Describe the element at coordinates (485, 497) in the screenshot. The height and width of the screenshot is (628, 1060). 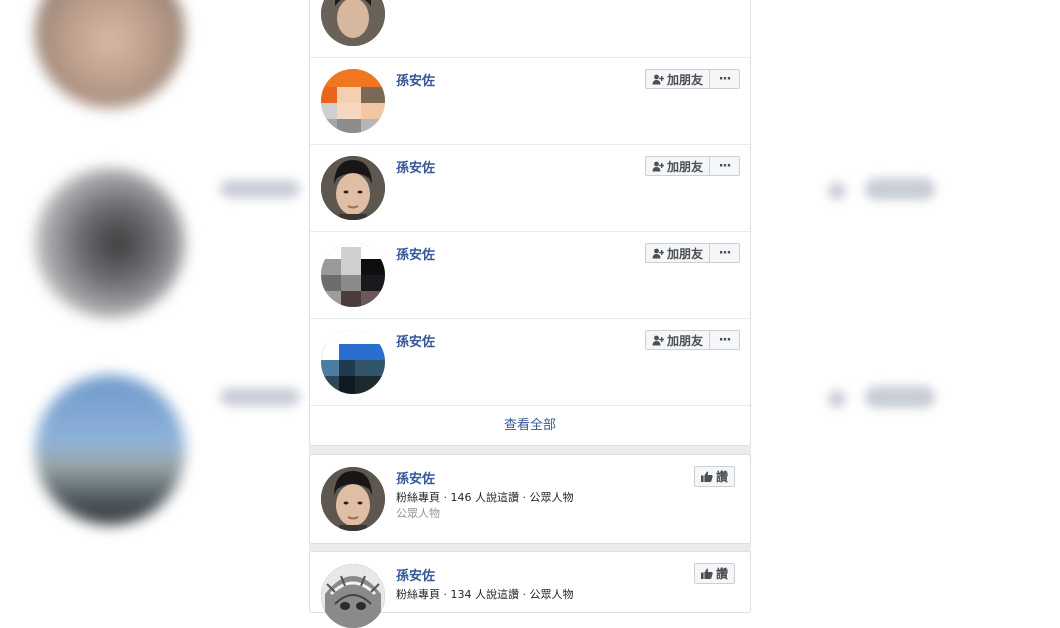
I see `page-meta: 粉絲專頁 · 146 人說這讚 · 公眾人物` at that location.